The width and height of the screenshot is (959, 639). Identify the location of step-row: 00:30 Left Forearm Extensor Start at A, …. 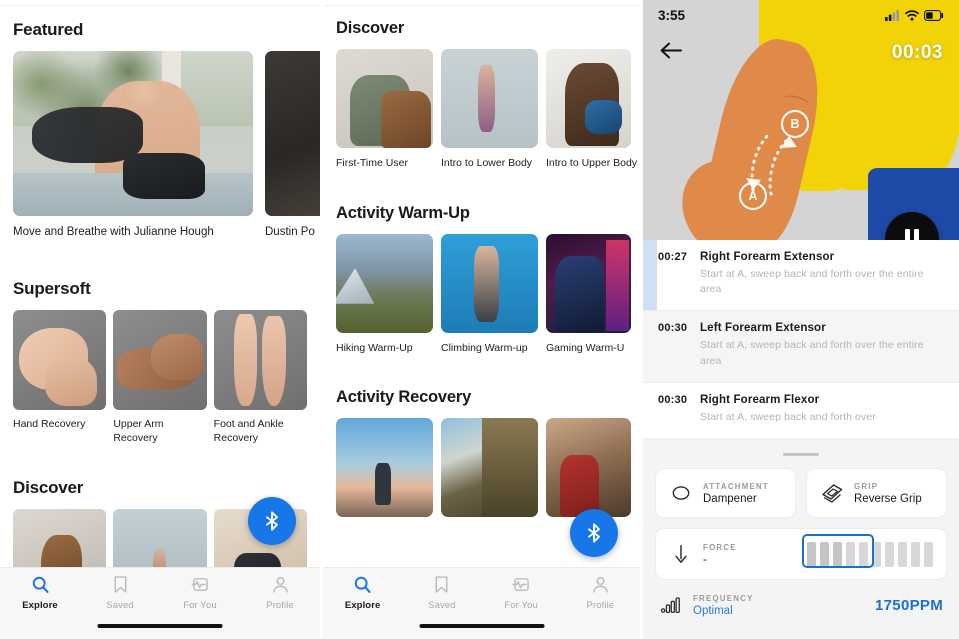
(801, 346).